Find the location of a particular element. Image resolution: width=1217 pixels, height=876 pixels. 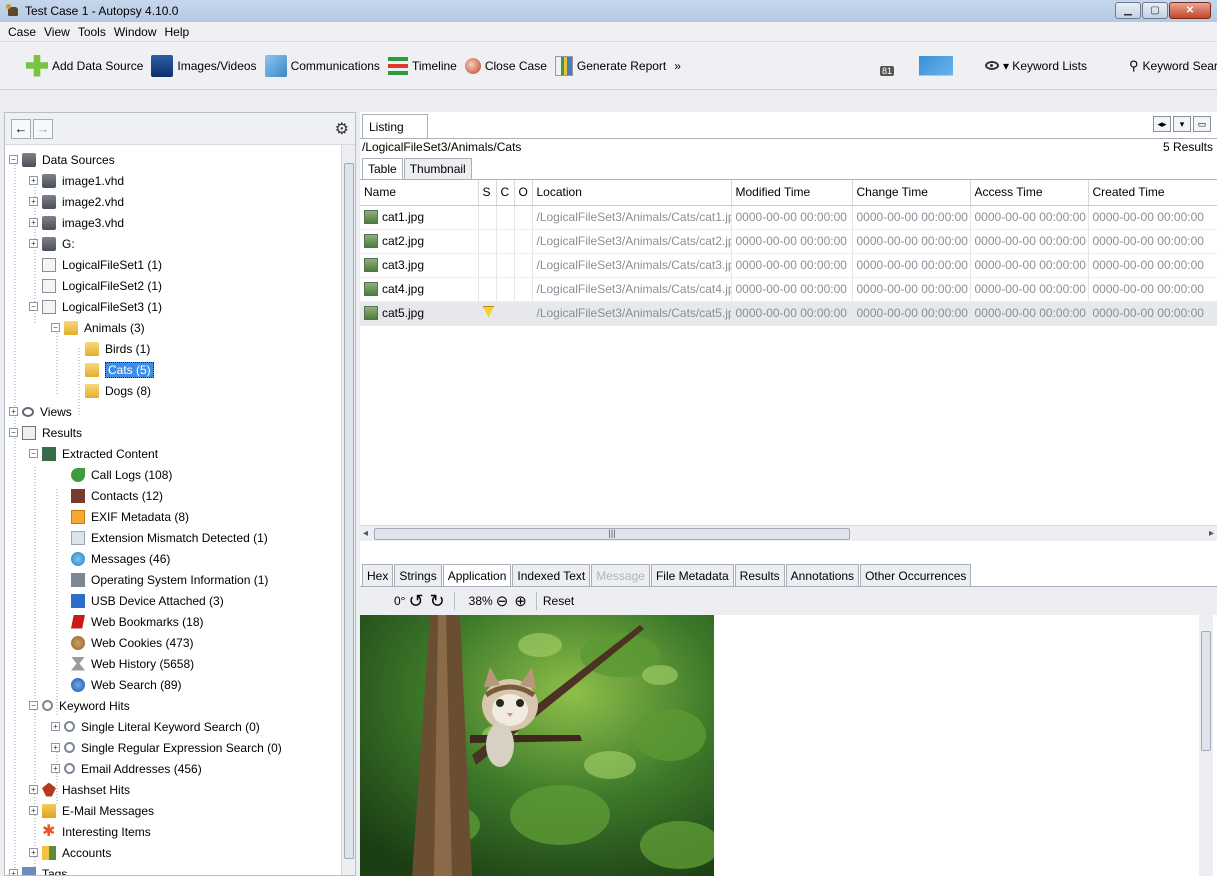

scrollbar-thumb: ||| is located at coordinates (612, 534).